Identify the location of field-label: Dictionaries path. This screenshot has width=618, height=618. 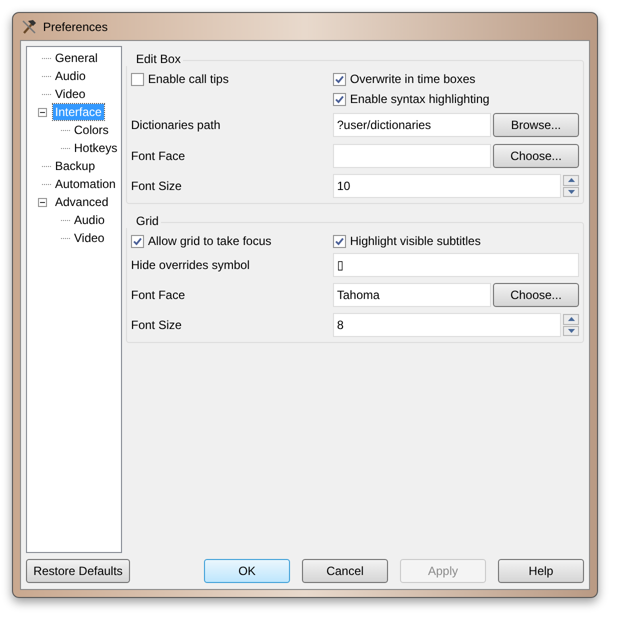
(176, 125).